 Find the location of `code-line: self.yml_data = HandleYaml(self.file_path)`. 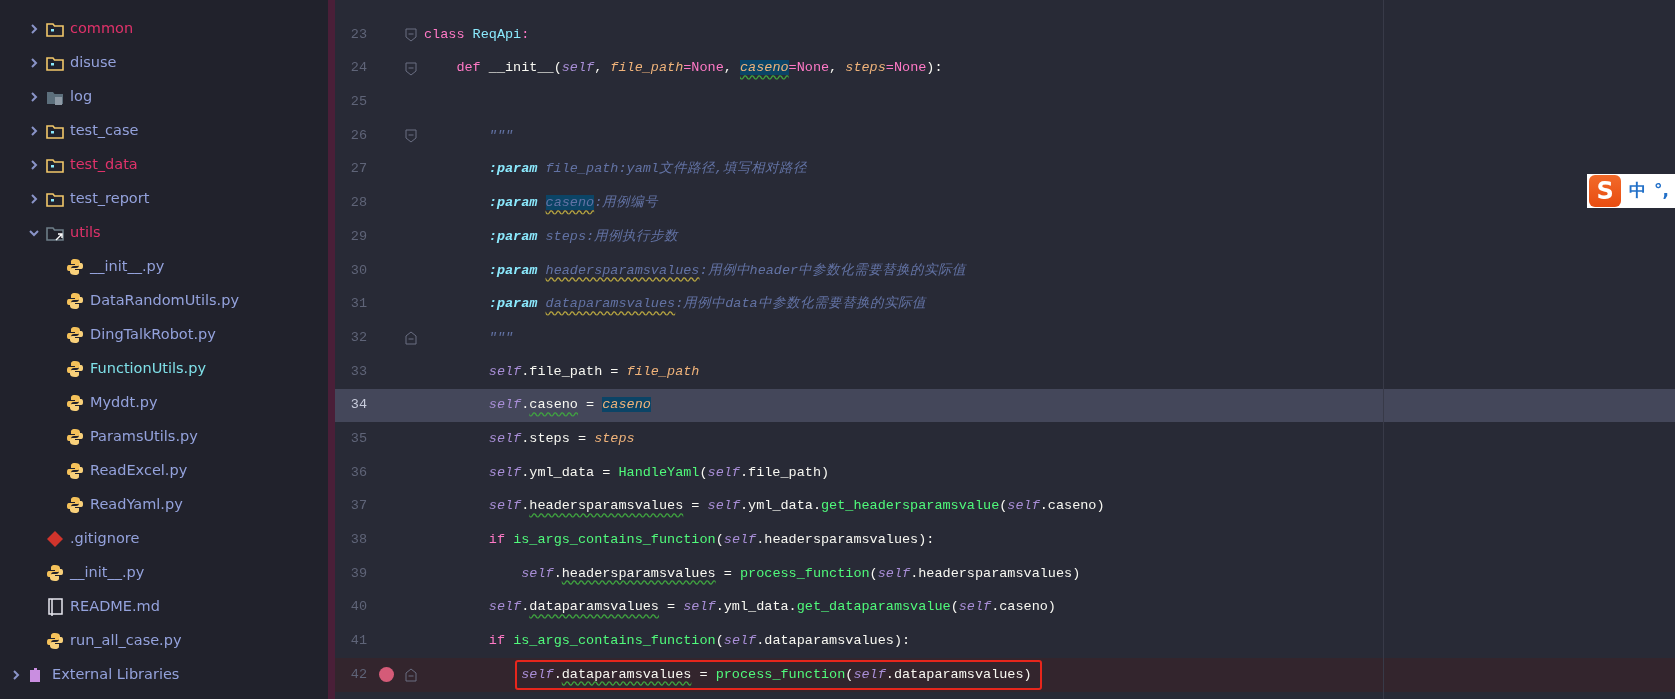

code-line: self.yml_data = HandleYaml(self.file_path) is located at coordinates (659, 472).